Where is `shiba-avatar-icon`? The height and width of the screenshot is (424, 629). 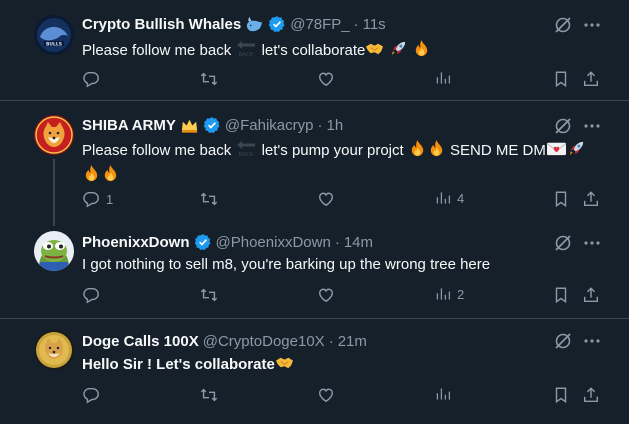
shiba-avatar-icon is located at coordinates (54, 135).